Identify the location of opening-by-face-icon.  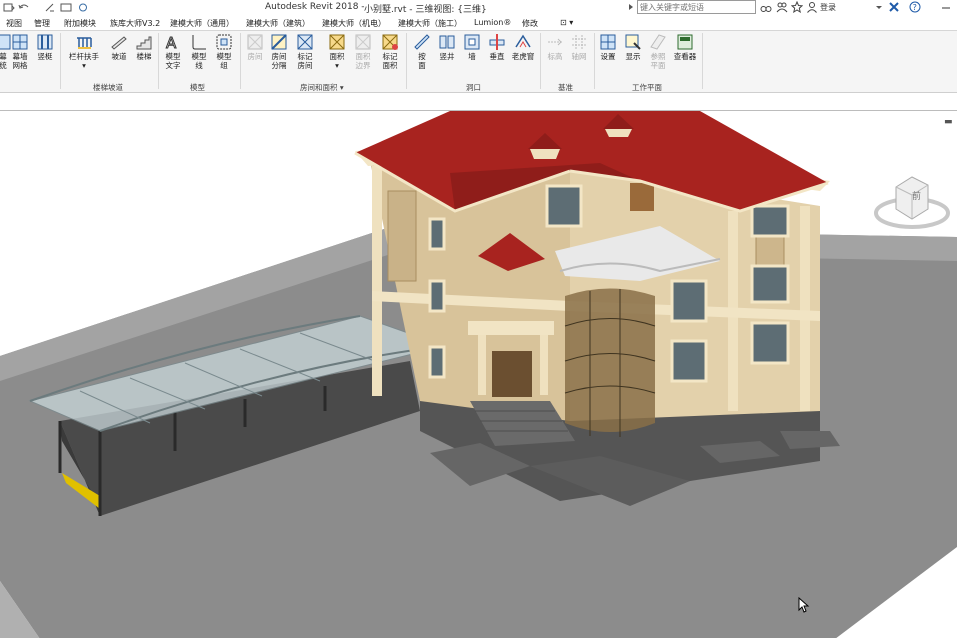
(422, 42).